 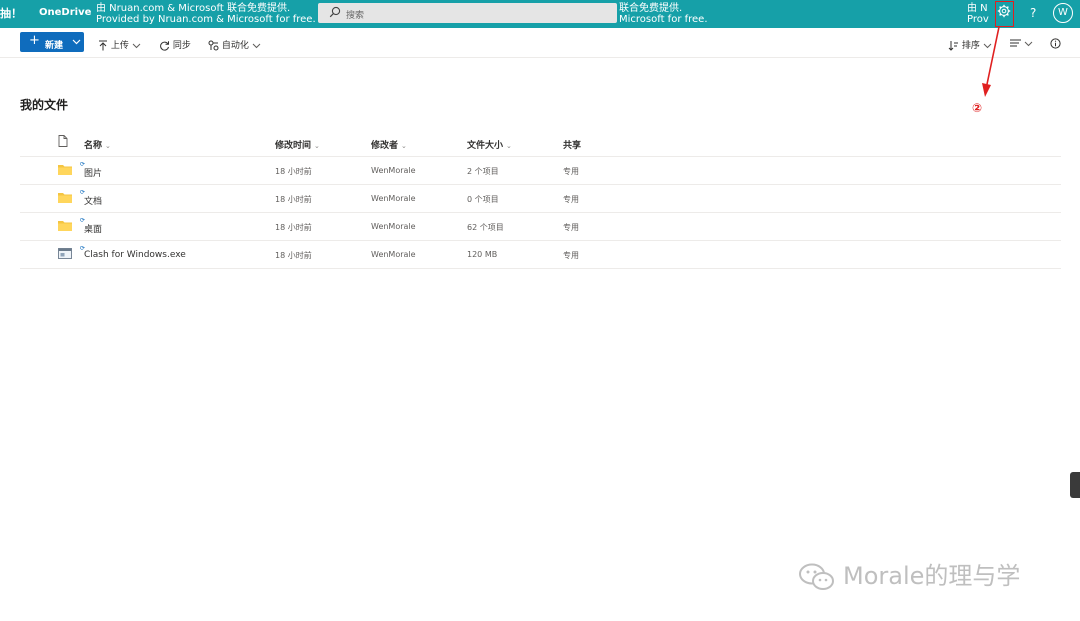 What do you see at coordinates (103, 45) in the screenshot?
I see `upload-icon` at bounding box center [103, 45].